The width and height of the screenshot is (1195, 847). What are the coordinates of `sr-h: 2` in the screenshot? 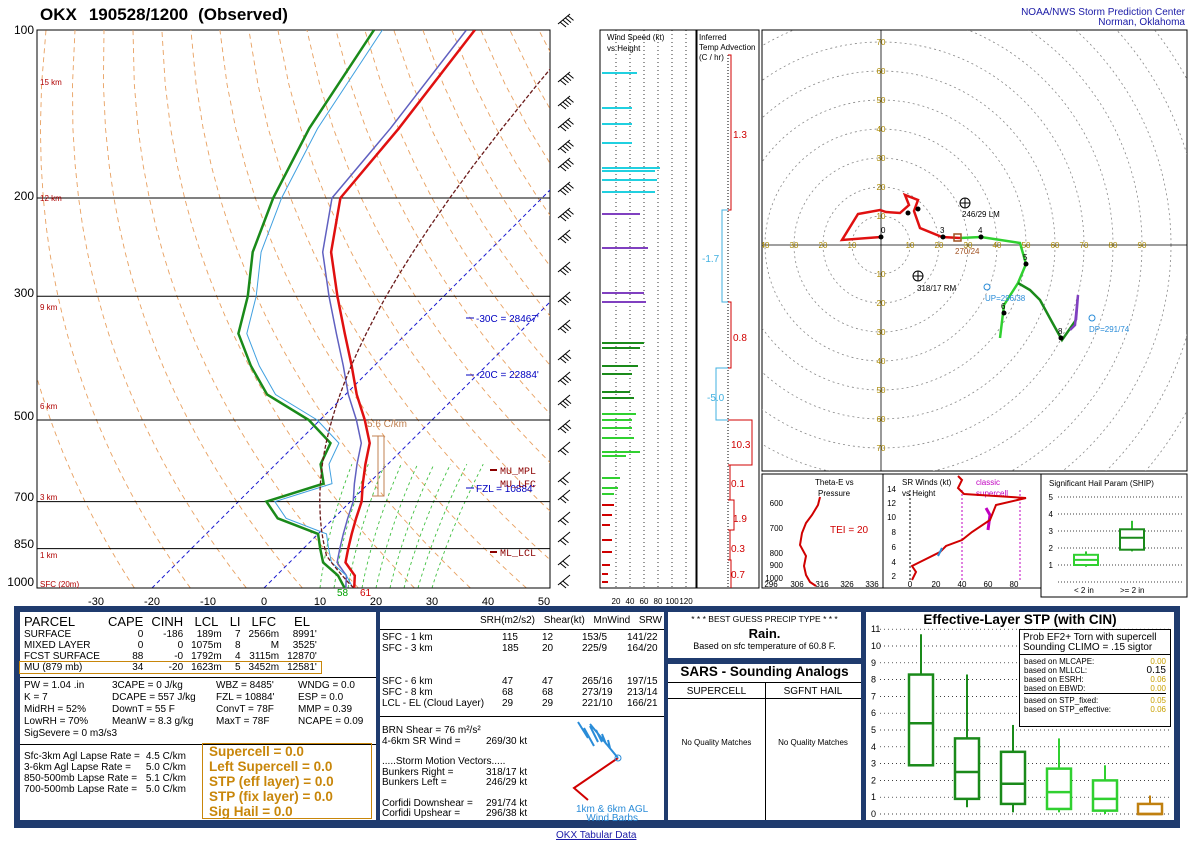 It's located at (894, 576).